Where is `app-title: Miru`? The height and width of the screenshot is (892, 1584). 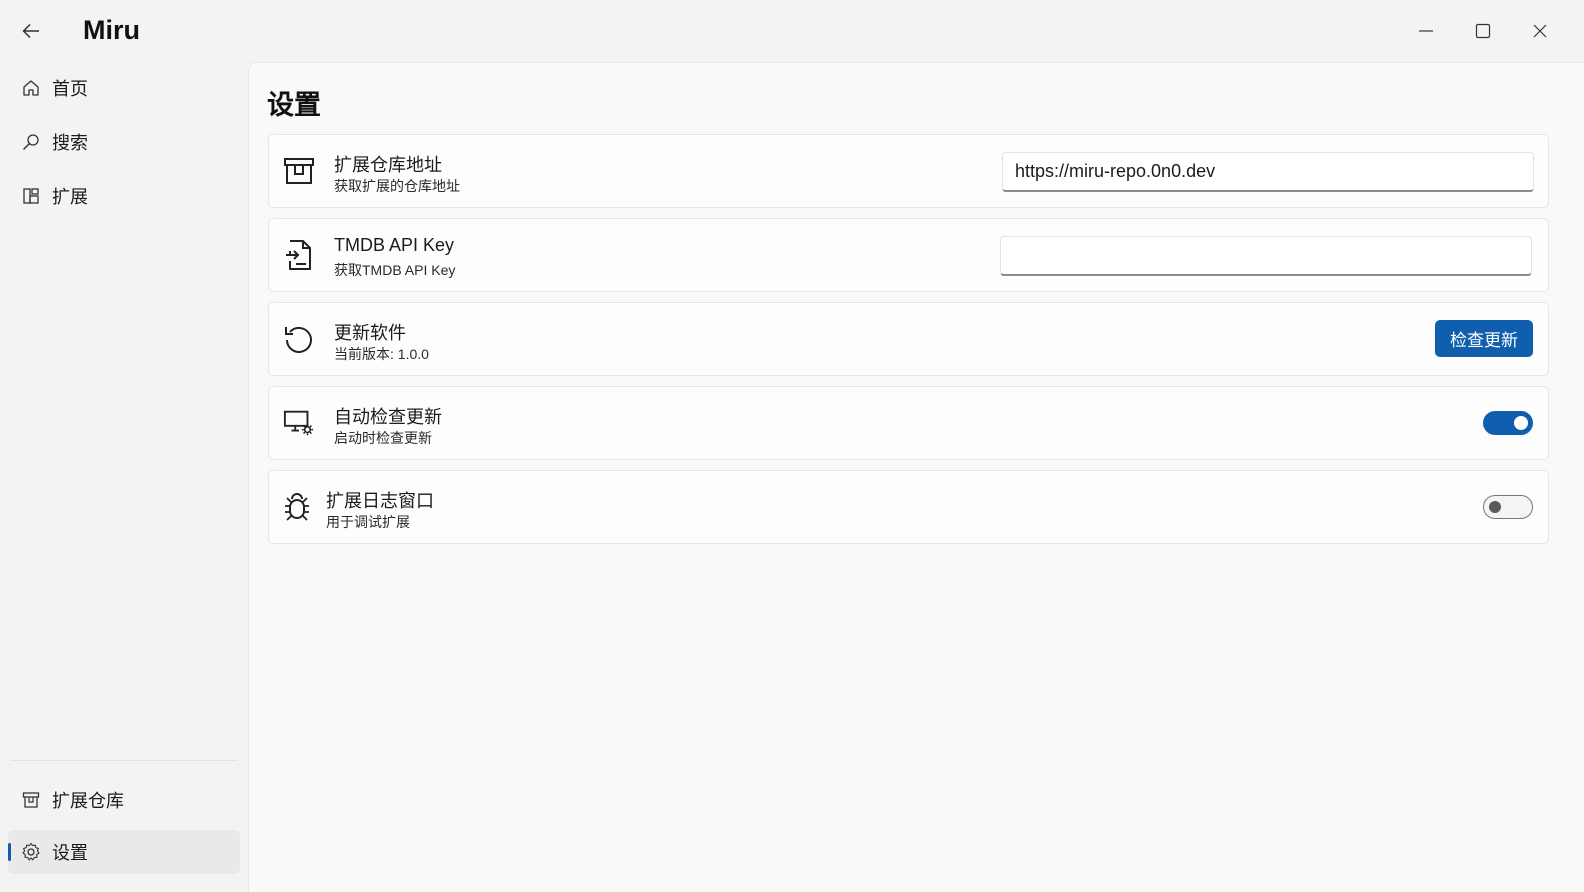 app-title: Miru is located at coordinates (111, 30).